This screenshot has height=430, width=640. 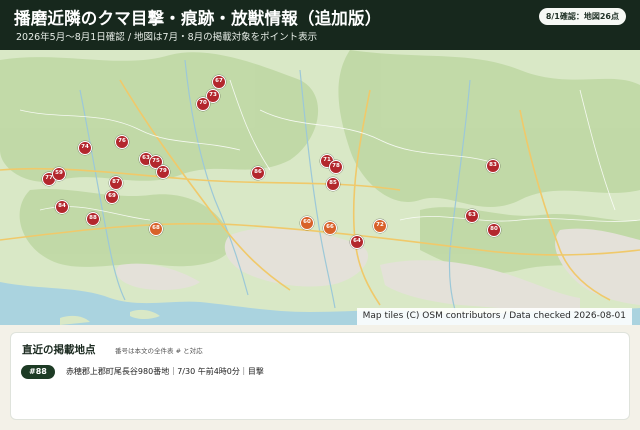 I want to click on map-marker-74: 74, so click(x=85, y=148).